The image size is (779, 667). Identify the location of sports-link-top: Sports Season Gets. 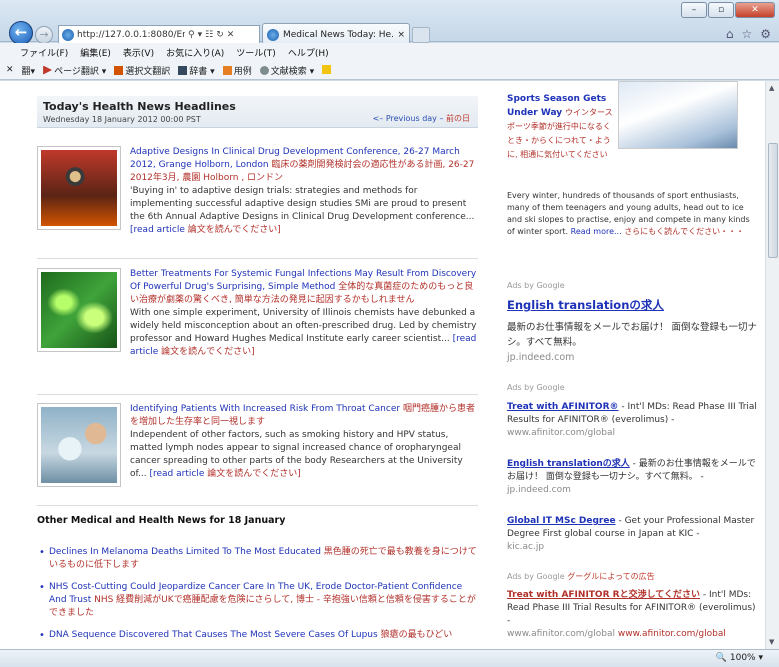
(556, 99).